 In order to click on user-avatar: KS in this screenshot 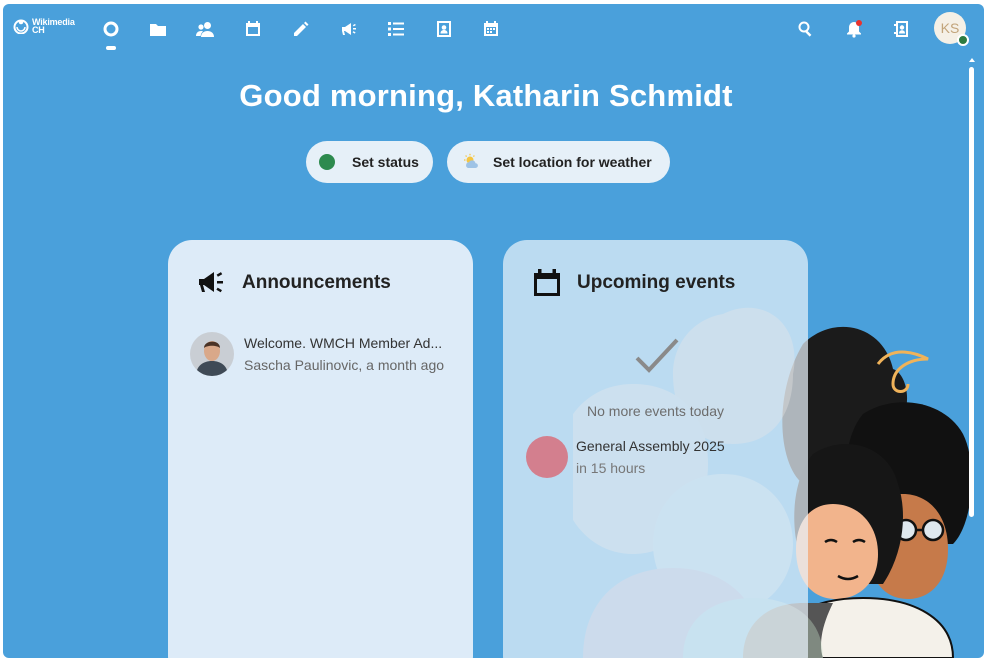, I will do `click(951, 29)`.